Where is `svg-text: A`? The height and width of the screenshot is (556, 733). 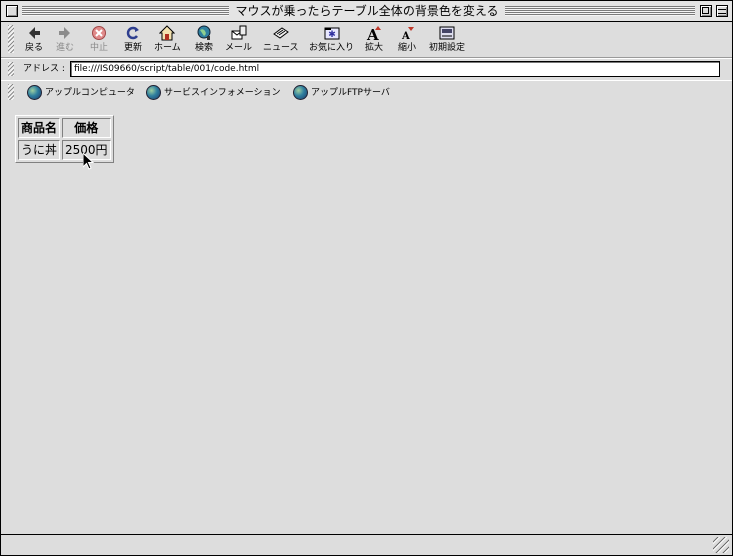
svg-text: A is located at coordinates (405, 36).